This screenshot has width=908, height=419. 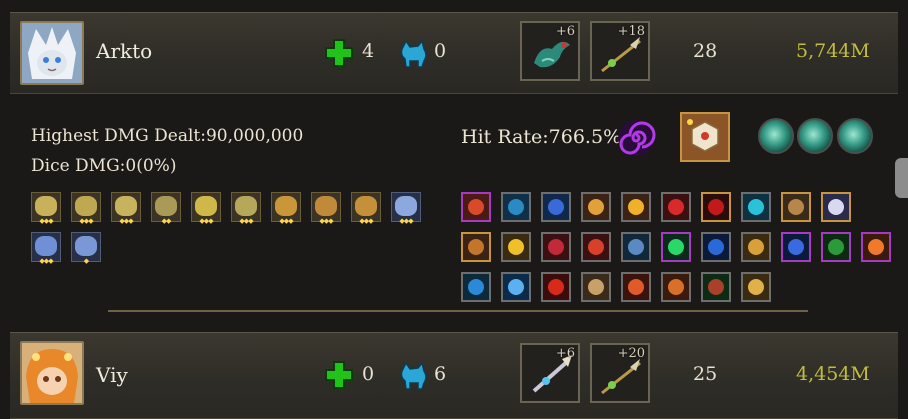 What do you see at coordinates (901, 178) in the screenshot?
I see `side-scroll-tab` at bounding box center [901, 178].